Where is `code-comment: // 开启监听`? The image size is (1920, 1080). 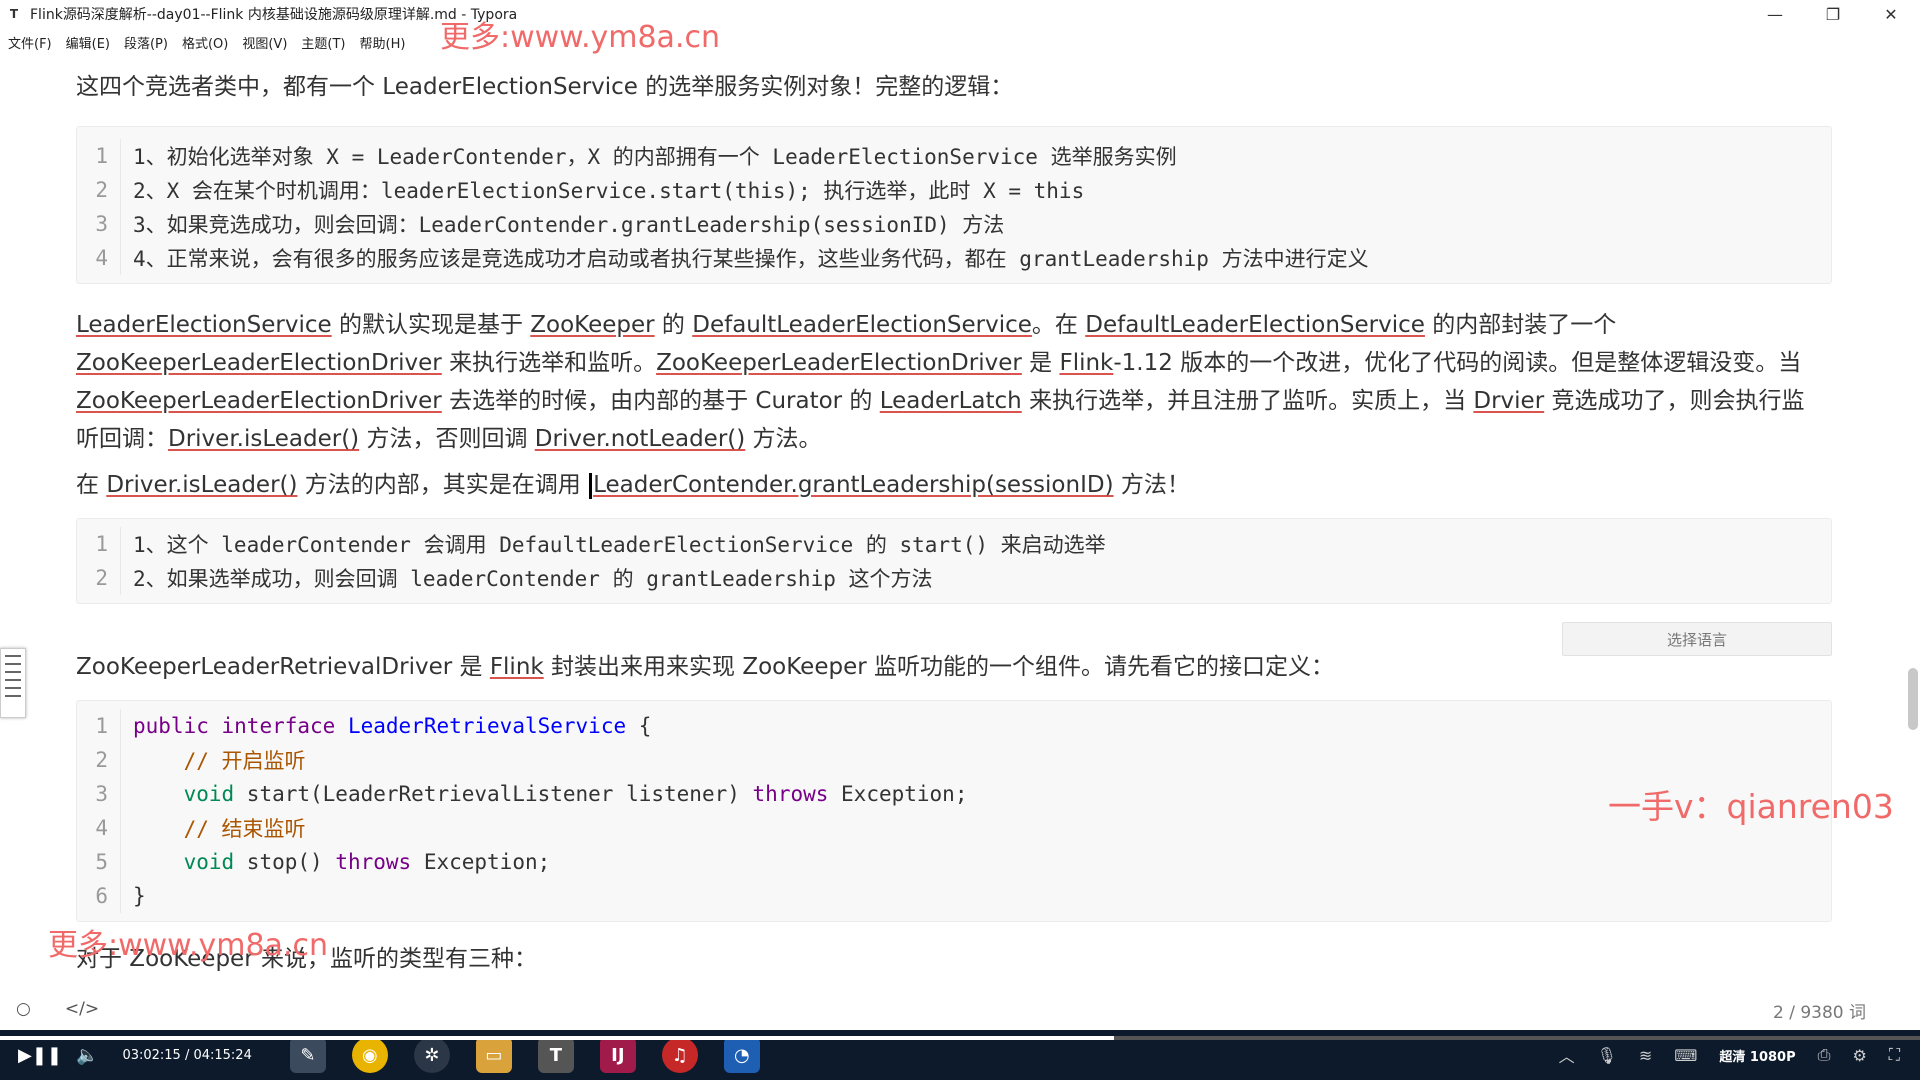
code-comment: // 开启监听 is located at coordinates (219, 761).